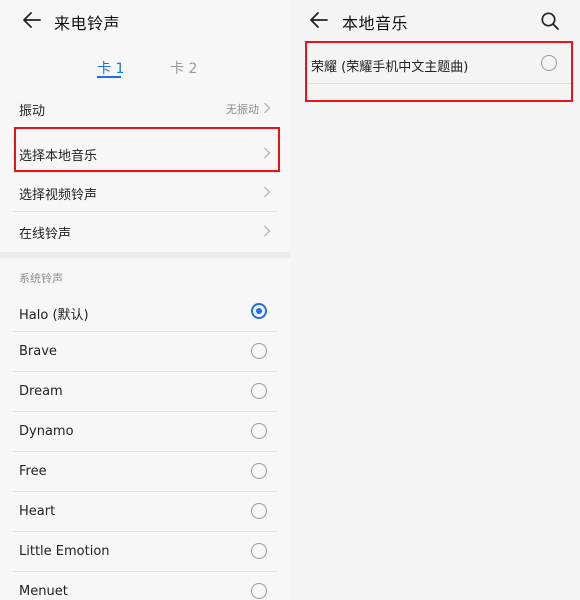  I want to click on ringtone-label: Dynamo, so click(46, 431).